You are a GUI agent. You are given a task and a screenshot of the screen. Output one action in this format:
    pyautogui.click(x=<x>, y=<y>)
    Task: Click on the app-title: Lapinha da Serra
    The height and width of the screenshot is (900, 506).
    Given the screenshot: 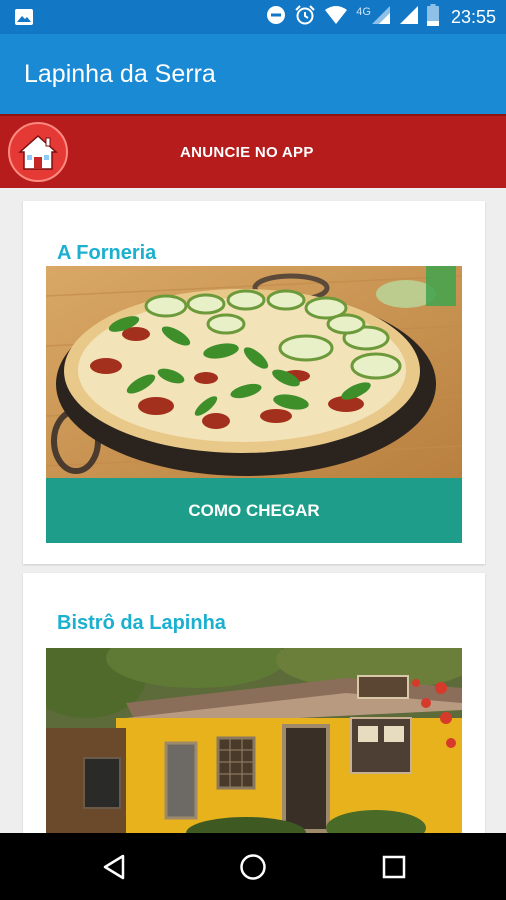 What is the action you would take?
    pyautogui.click(x=120, y=74)
    